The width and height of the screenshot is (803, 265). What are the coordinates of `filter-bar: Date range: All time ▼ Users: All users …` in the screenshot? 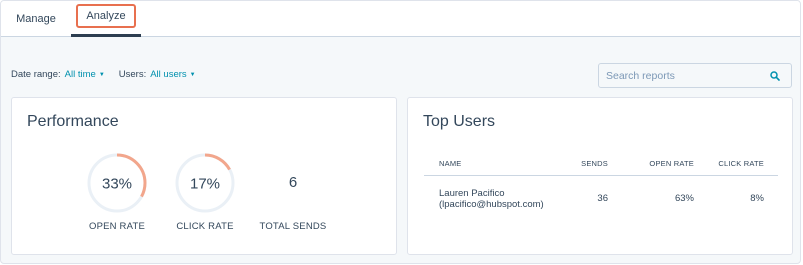 It's located at (110, 74).